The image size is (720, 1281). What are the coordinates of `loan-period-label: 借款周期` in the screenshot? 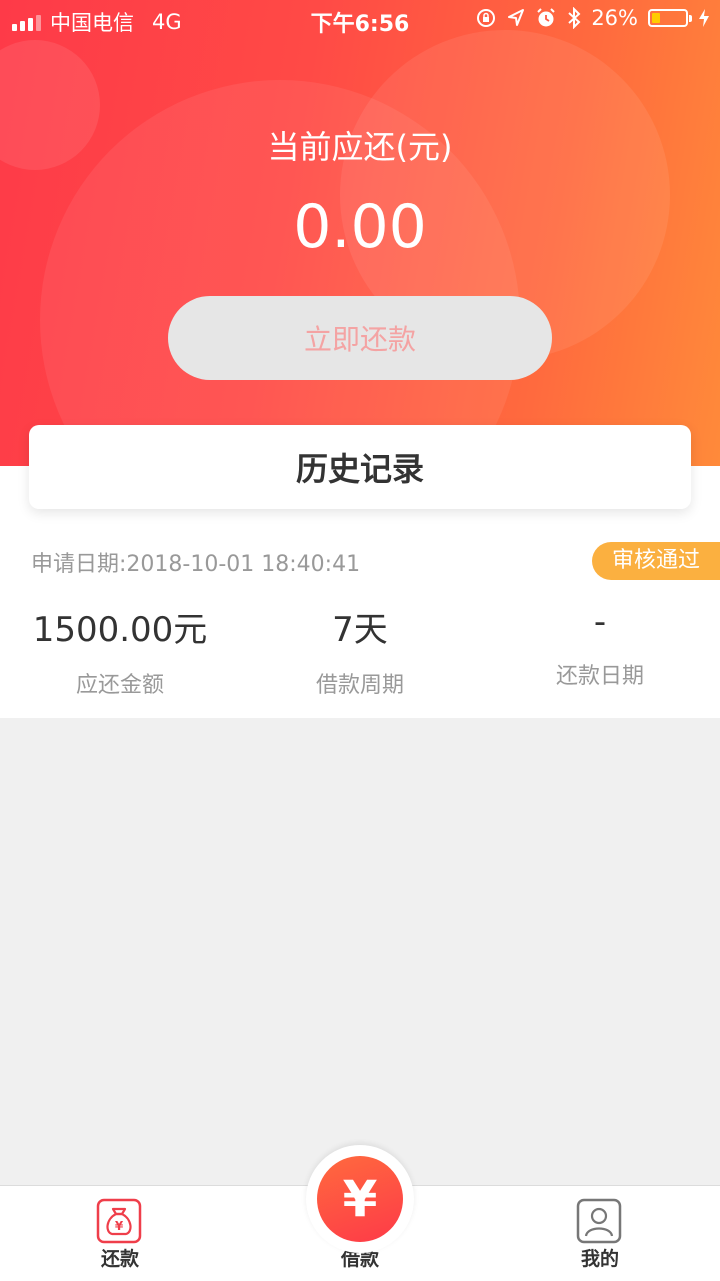 It's located at (359, 685).